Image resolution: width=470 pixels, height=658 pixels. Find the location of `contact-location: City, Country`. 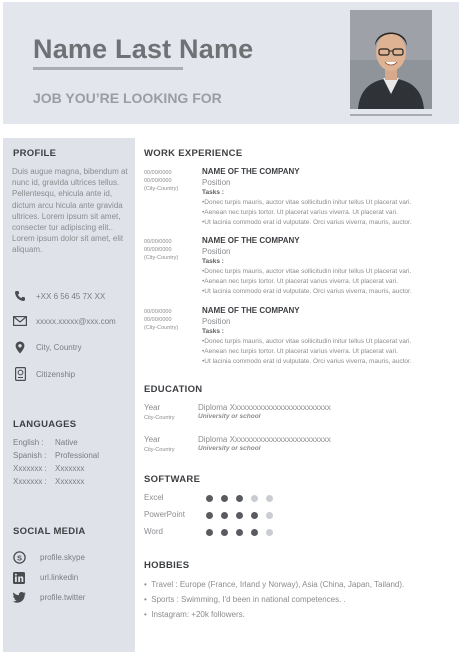

contact-location: City, Country is located at coordinates (47, 347).